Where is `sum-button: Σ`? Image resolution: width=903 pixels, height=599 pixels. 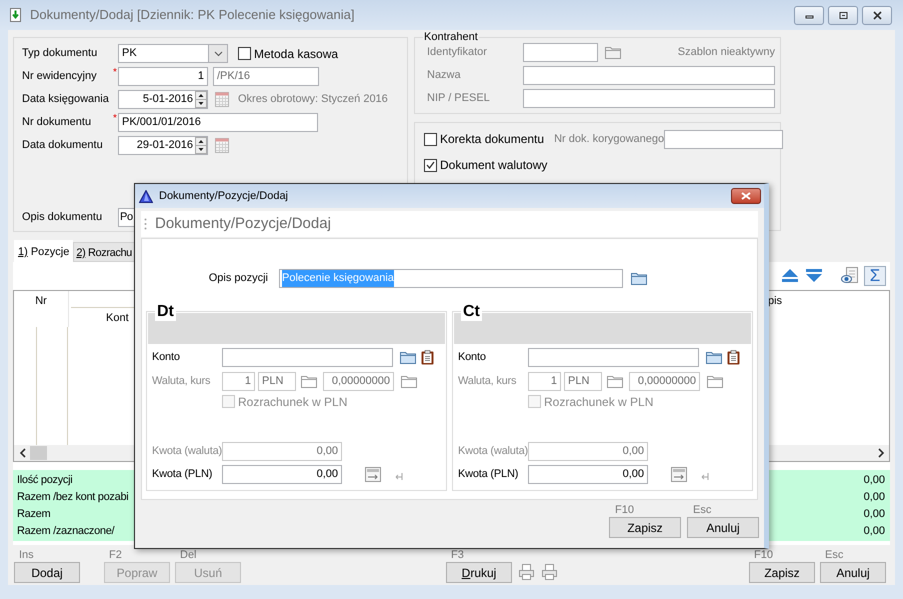
sum-button: Σ is located at coordinates (875, 276).